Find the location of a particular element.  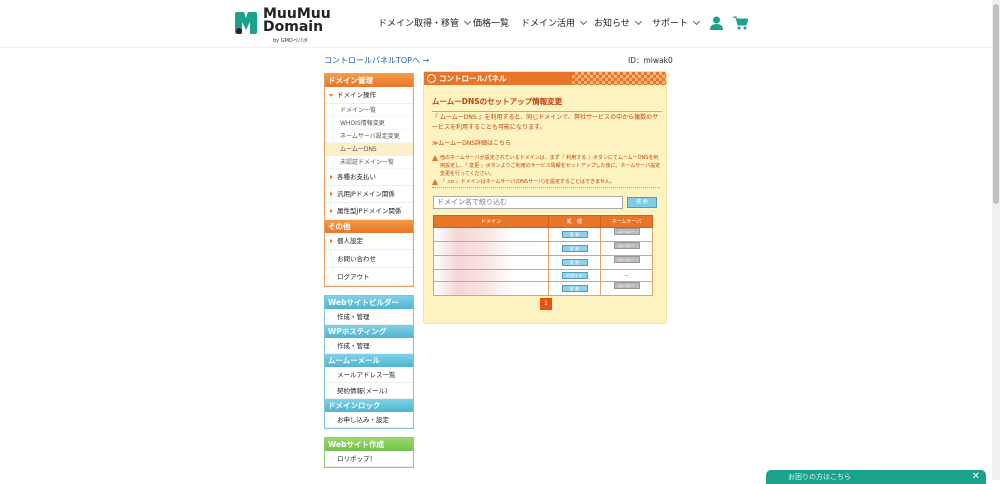

sidebar-item-webbuilder-manage: 作成・管理 is located at coordinates (369, 317).